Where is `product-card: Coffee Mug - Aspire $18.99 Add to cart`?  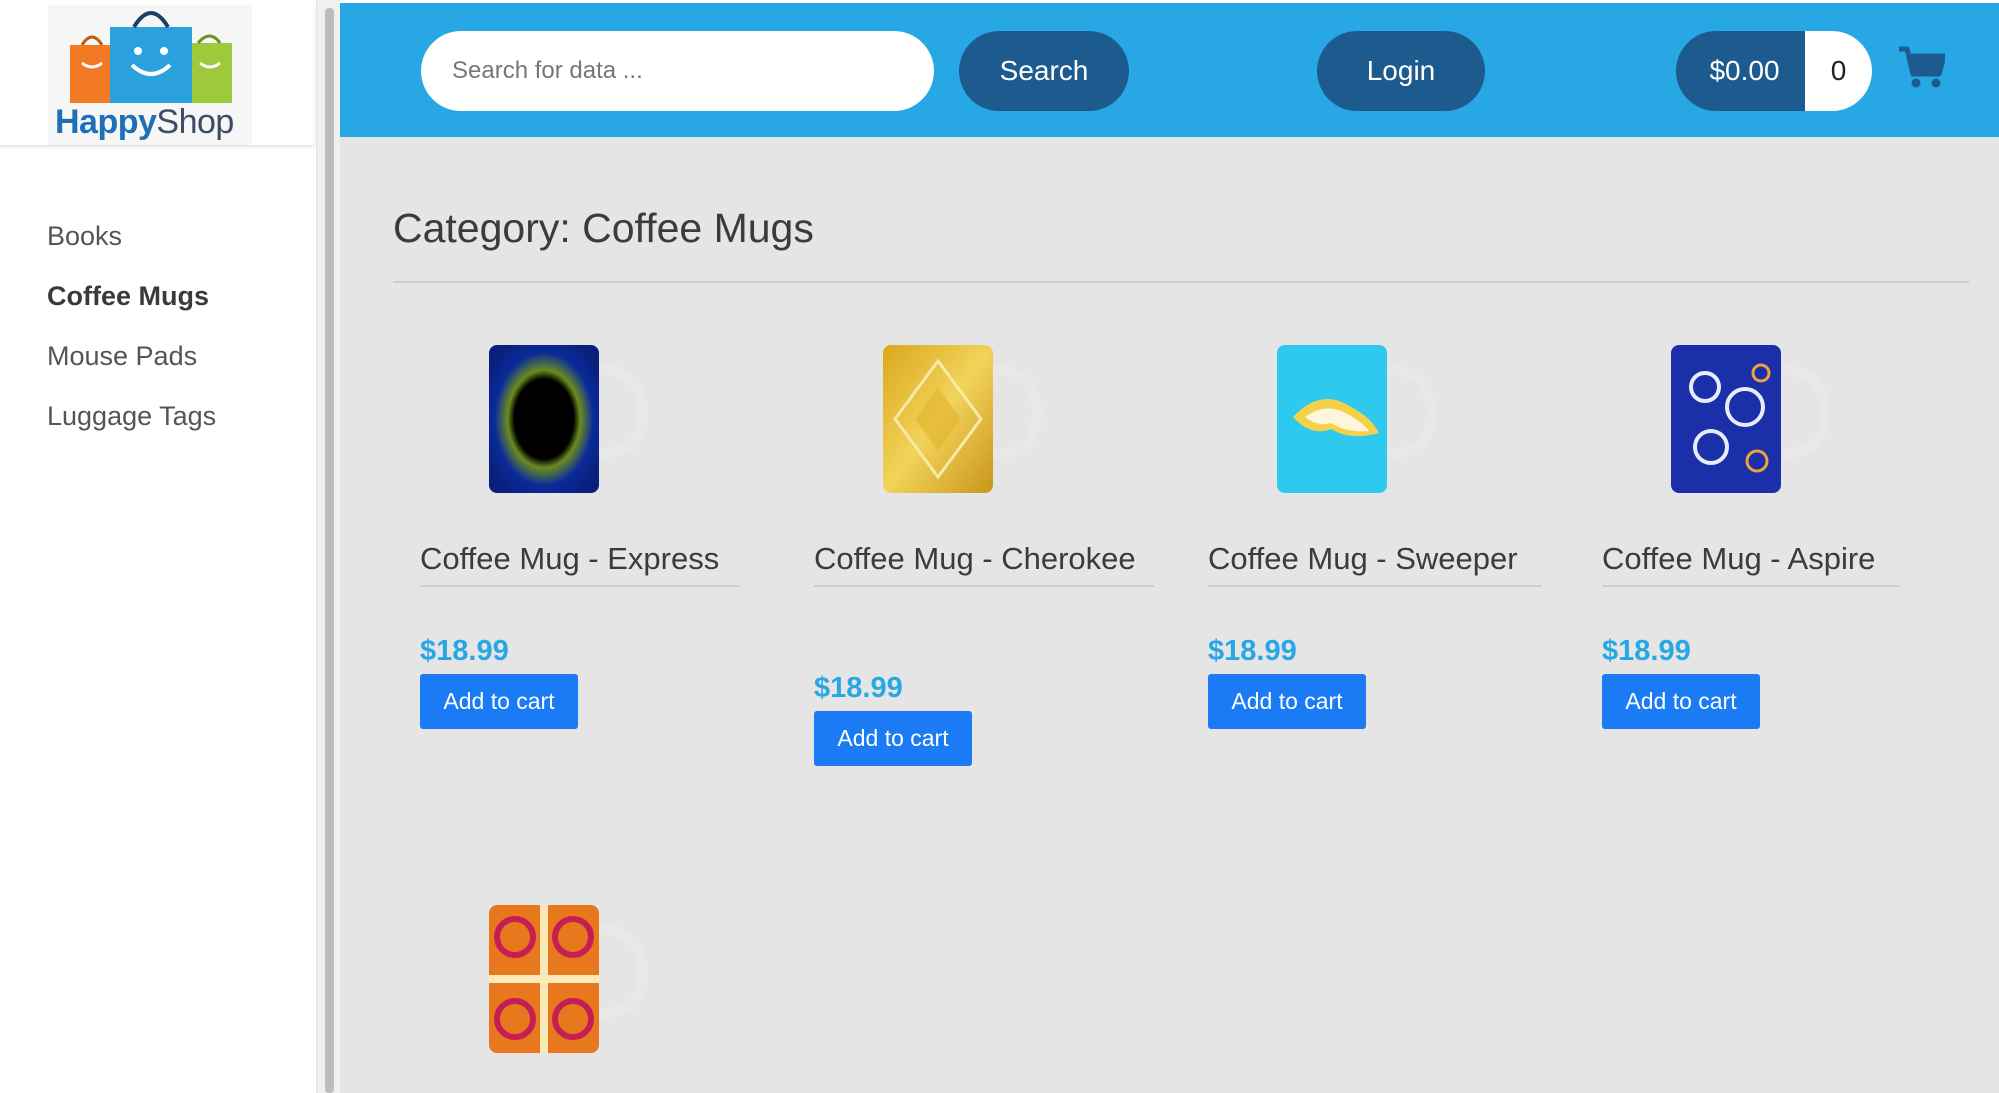 product-card: Coffee Mug - Aspire $18.99 Add to cart is located at coordinates (1772, 537).